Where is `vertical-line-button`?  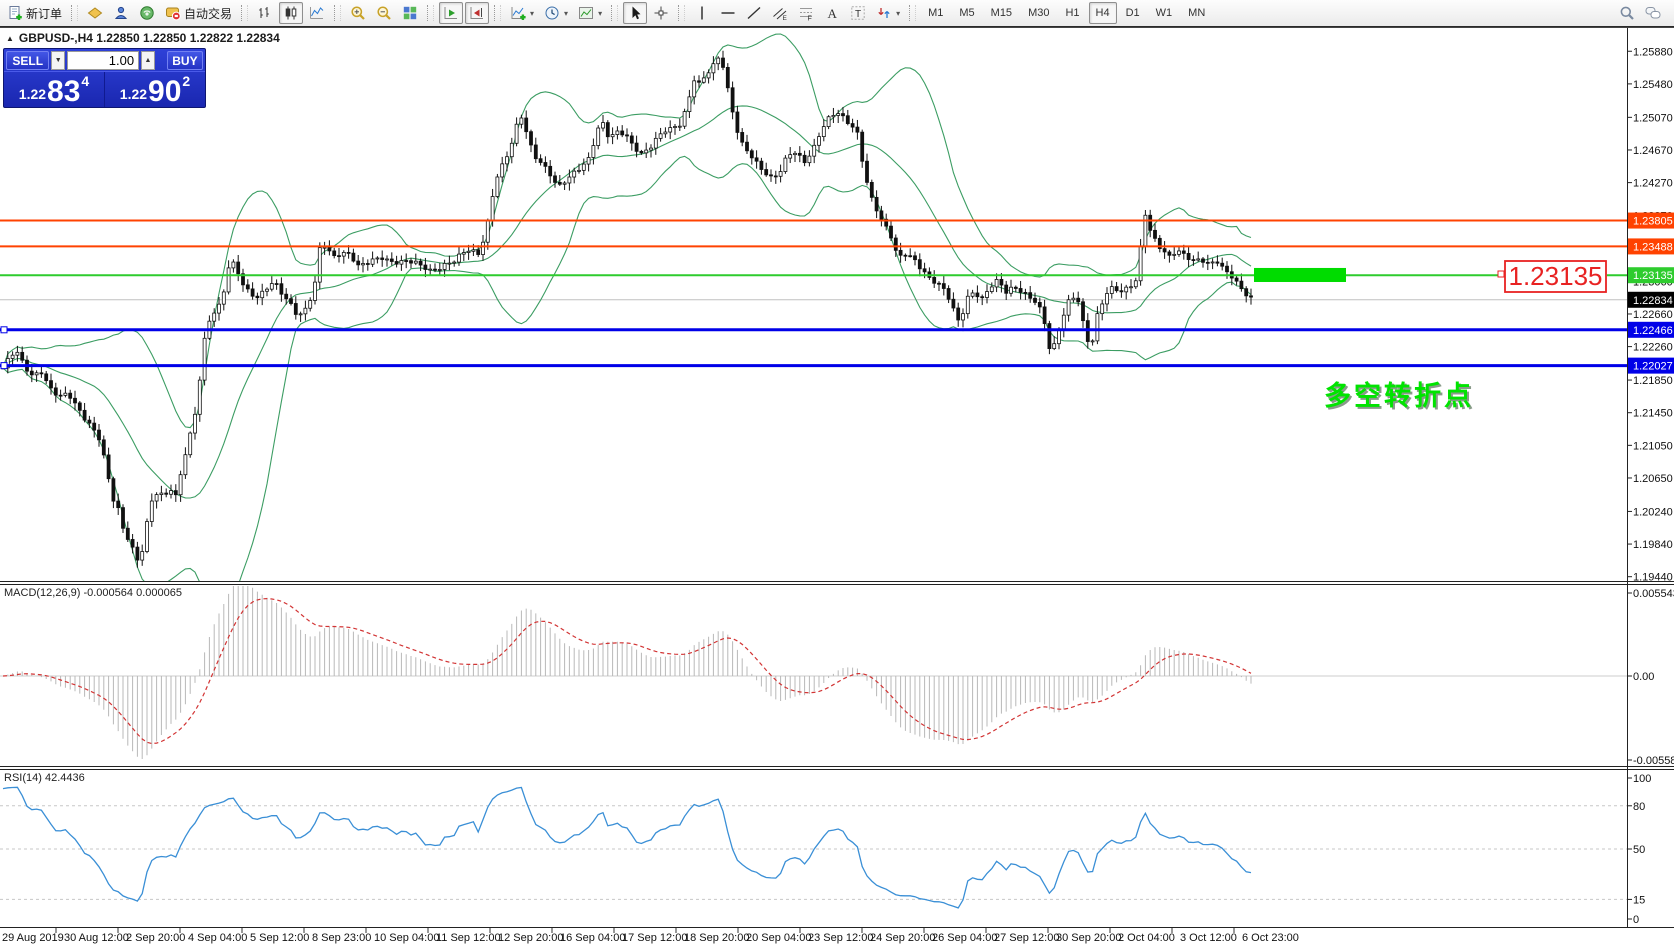
vertical-line-button is located at coordinates (702, 13).